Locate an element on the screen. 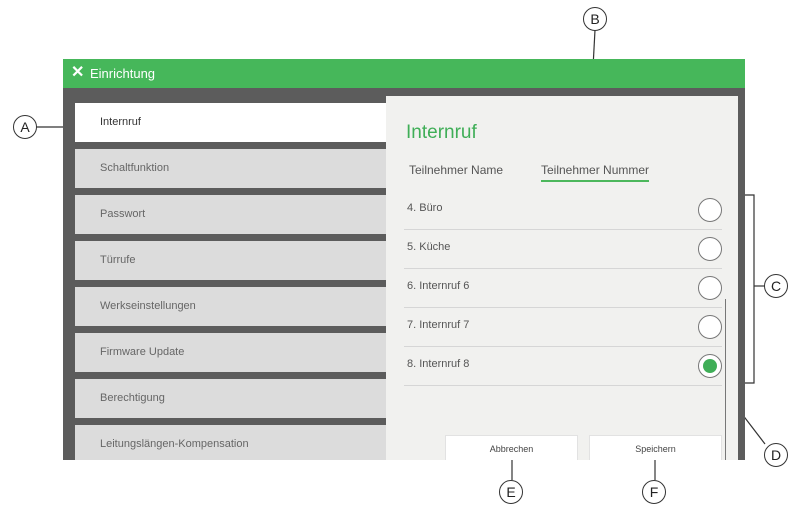 Image resolution: width=789 pixels, height=510 pixels. panel-title: Internruf is located at coordinates (441, 132).